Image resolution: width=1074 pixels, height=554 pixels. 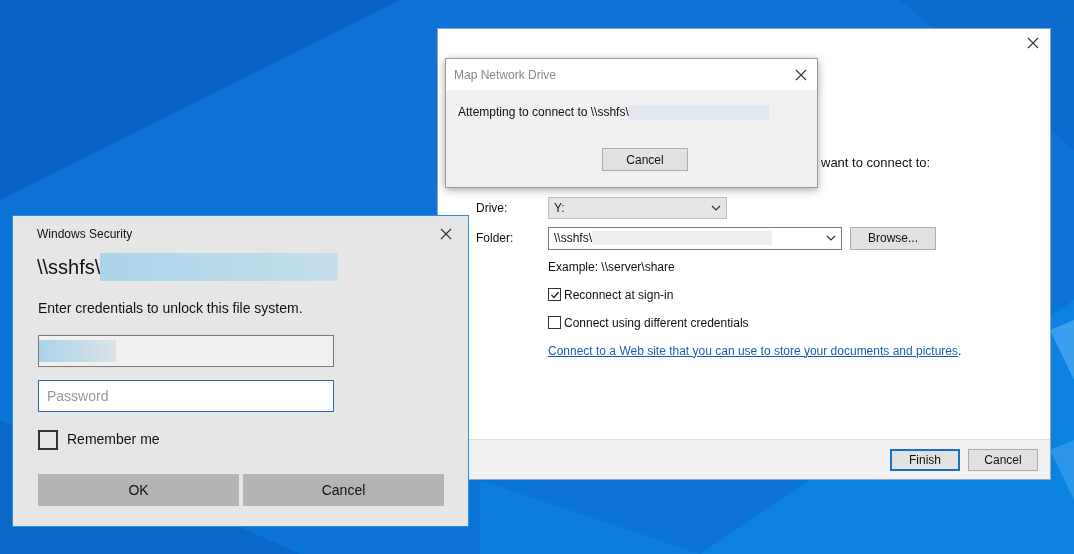 What do you see at coordinates (612, 267) in the screenshot?
I see `example-text: Example: \\server\share` at bounding box center [612, 267].